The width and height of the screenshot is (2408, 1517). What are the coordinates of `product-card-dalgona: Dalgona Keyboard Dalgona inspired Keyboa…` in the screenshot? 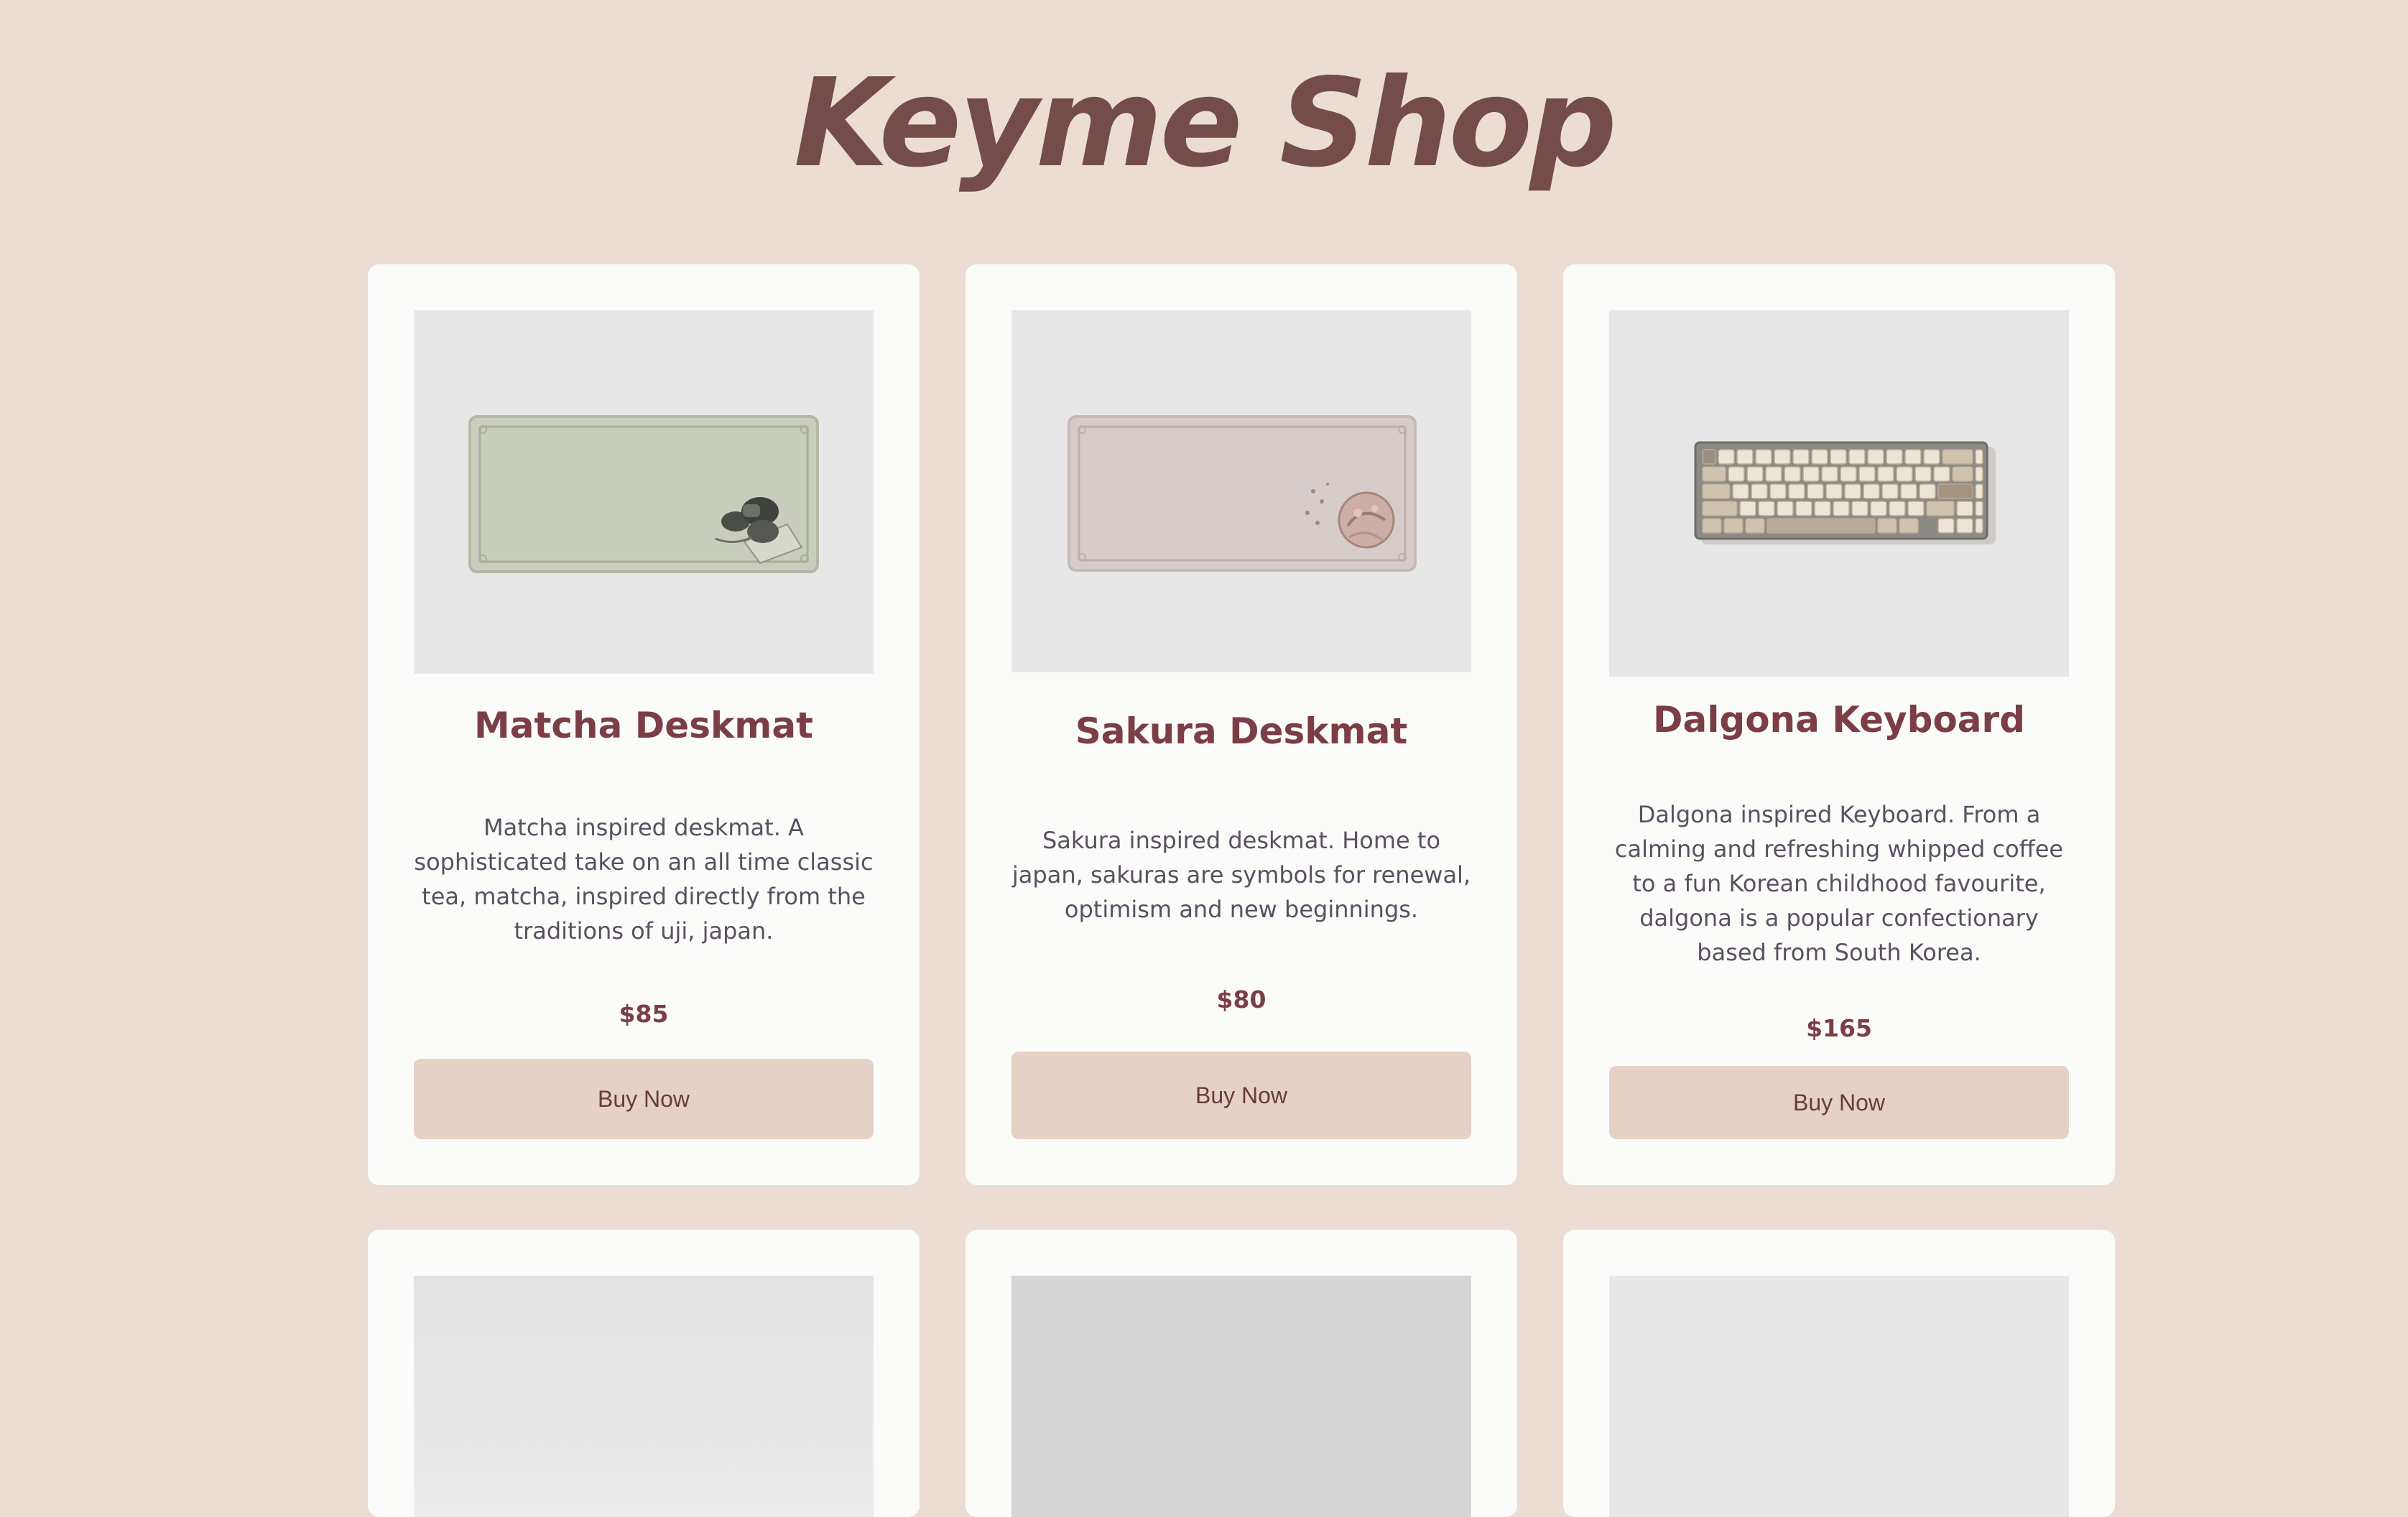 It's located at (1839, 724).